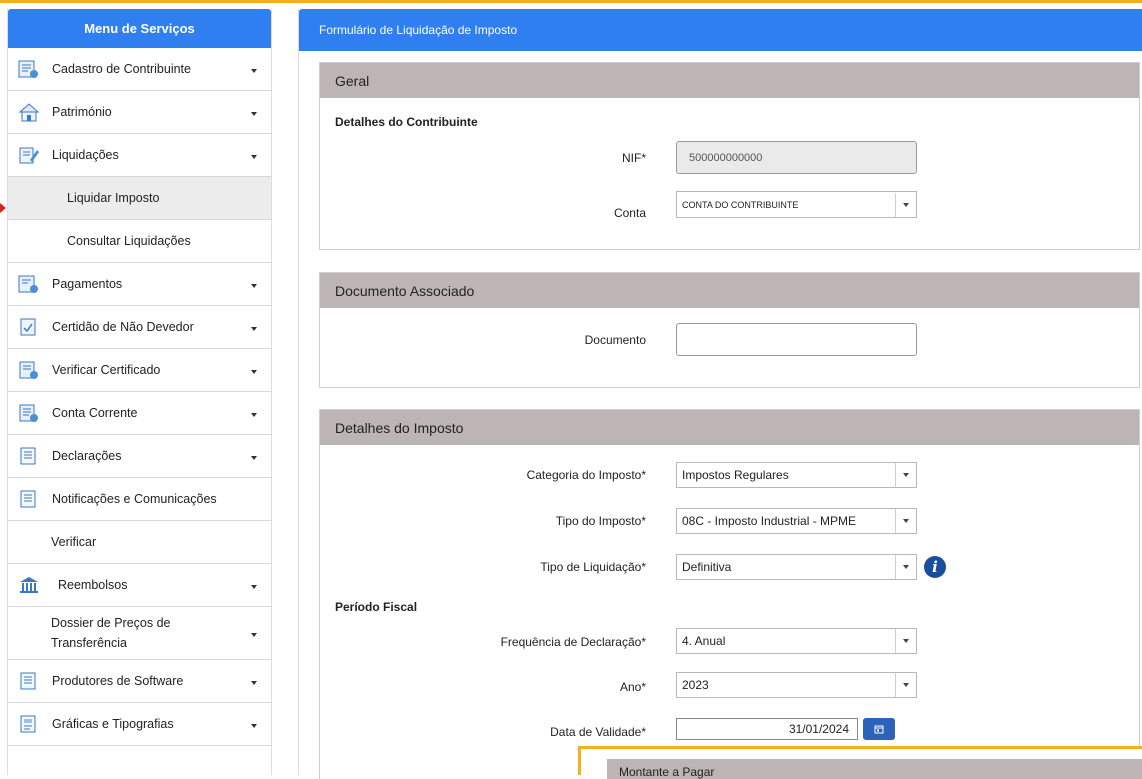 Image resolution: width=1142 pixels, height=779 pixels. Describe the element at coordinates (139, 542) in the screenshot. I see `sidebar-item-verificar: Verificar` at that location.